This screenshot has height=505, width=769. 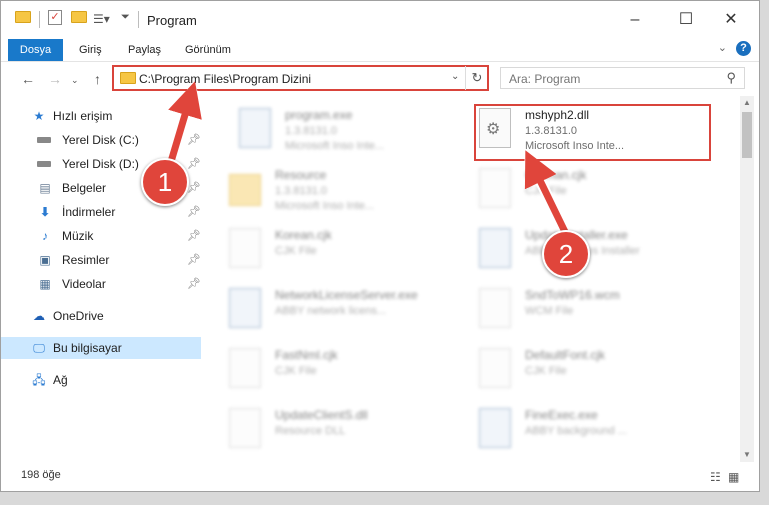 I want to click on scroll-up-icon: ▲, so click(x=747, y=103).